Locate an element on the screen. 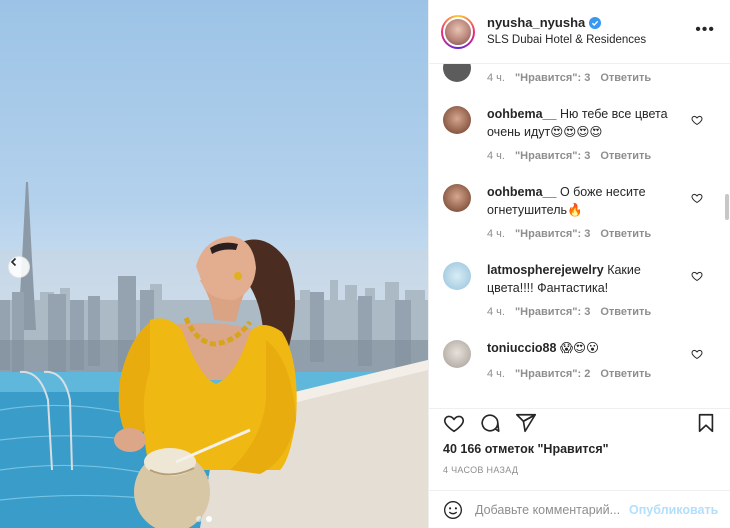 The width and height of the screenshot is (730, 528). chevron-left-icon is located at coordinates (13, 262).